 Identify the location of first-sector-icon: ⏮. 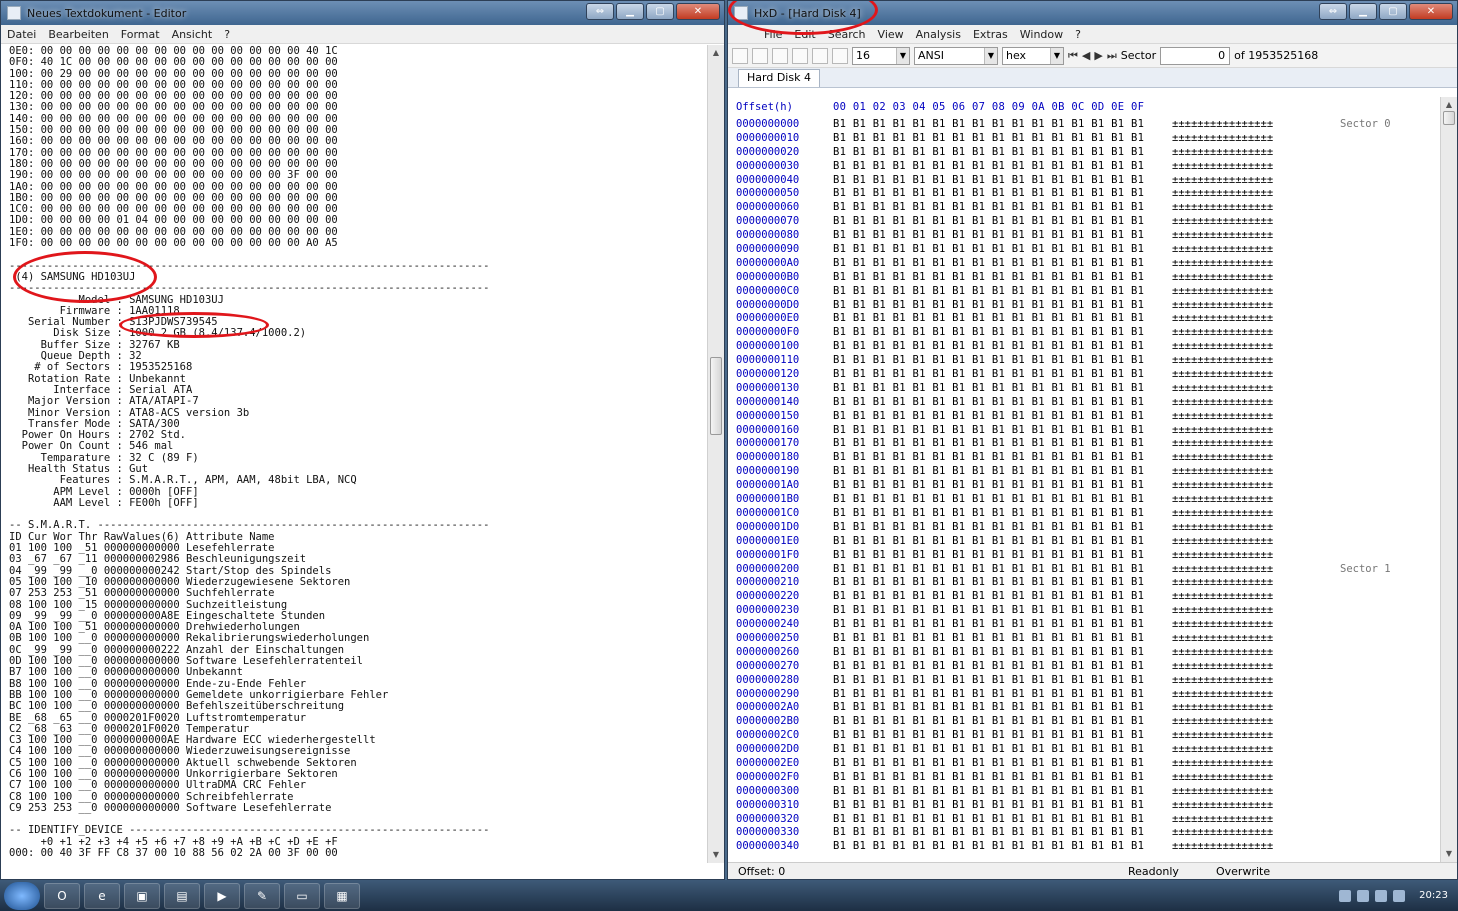
(1073, 56).